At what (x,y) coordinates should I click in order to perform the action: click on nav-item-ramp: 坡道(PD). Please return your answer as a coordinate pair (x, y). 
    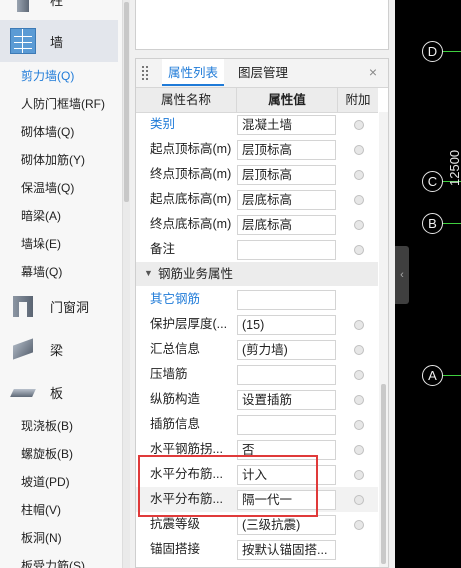
    Looking at the image, I should click on (45, 482).